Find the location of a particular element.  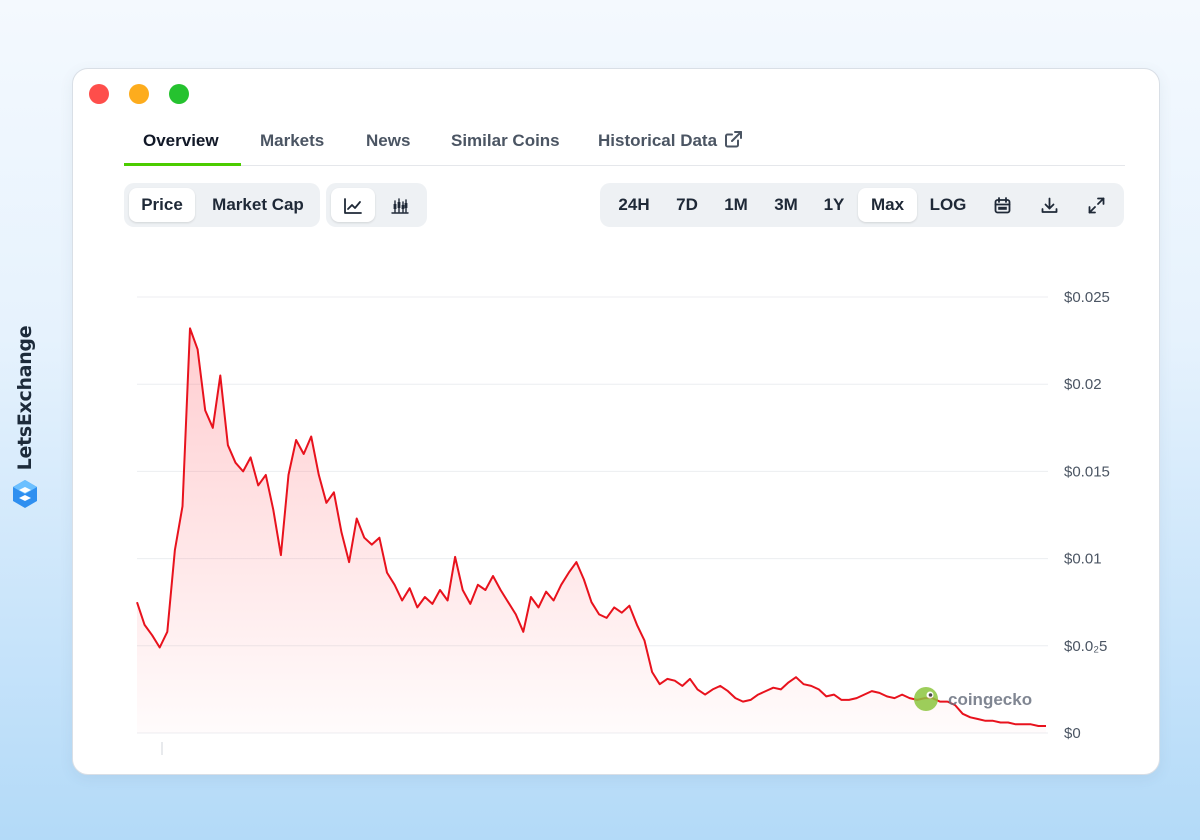

y-axis-tick-label: $0 is located at coordinates (1072, 733).